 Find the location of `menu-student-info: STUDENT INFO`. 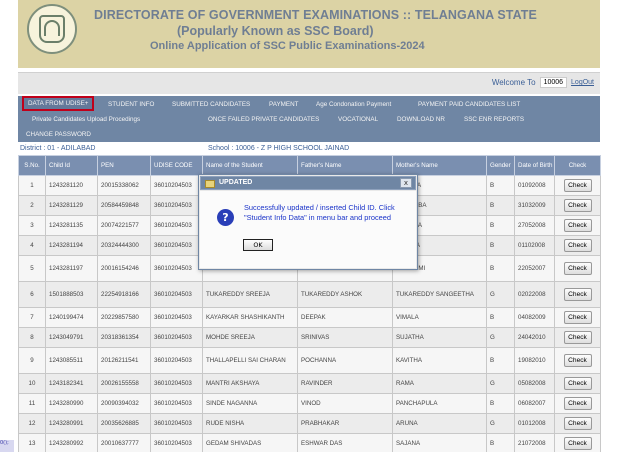

menu-student-info: STUDENT INFO is located at coordinates (131, 104).